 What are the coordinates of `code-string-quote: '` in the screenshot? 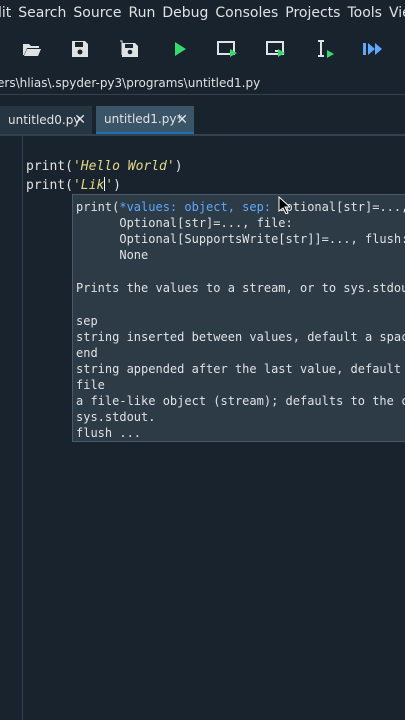 It's located at (109, 185).